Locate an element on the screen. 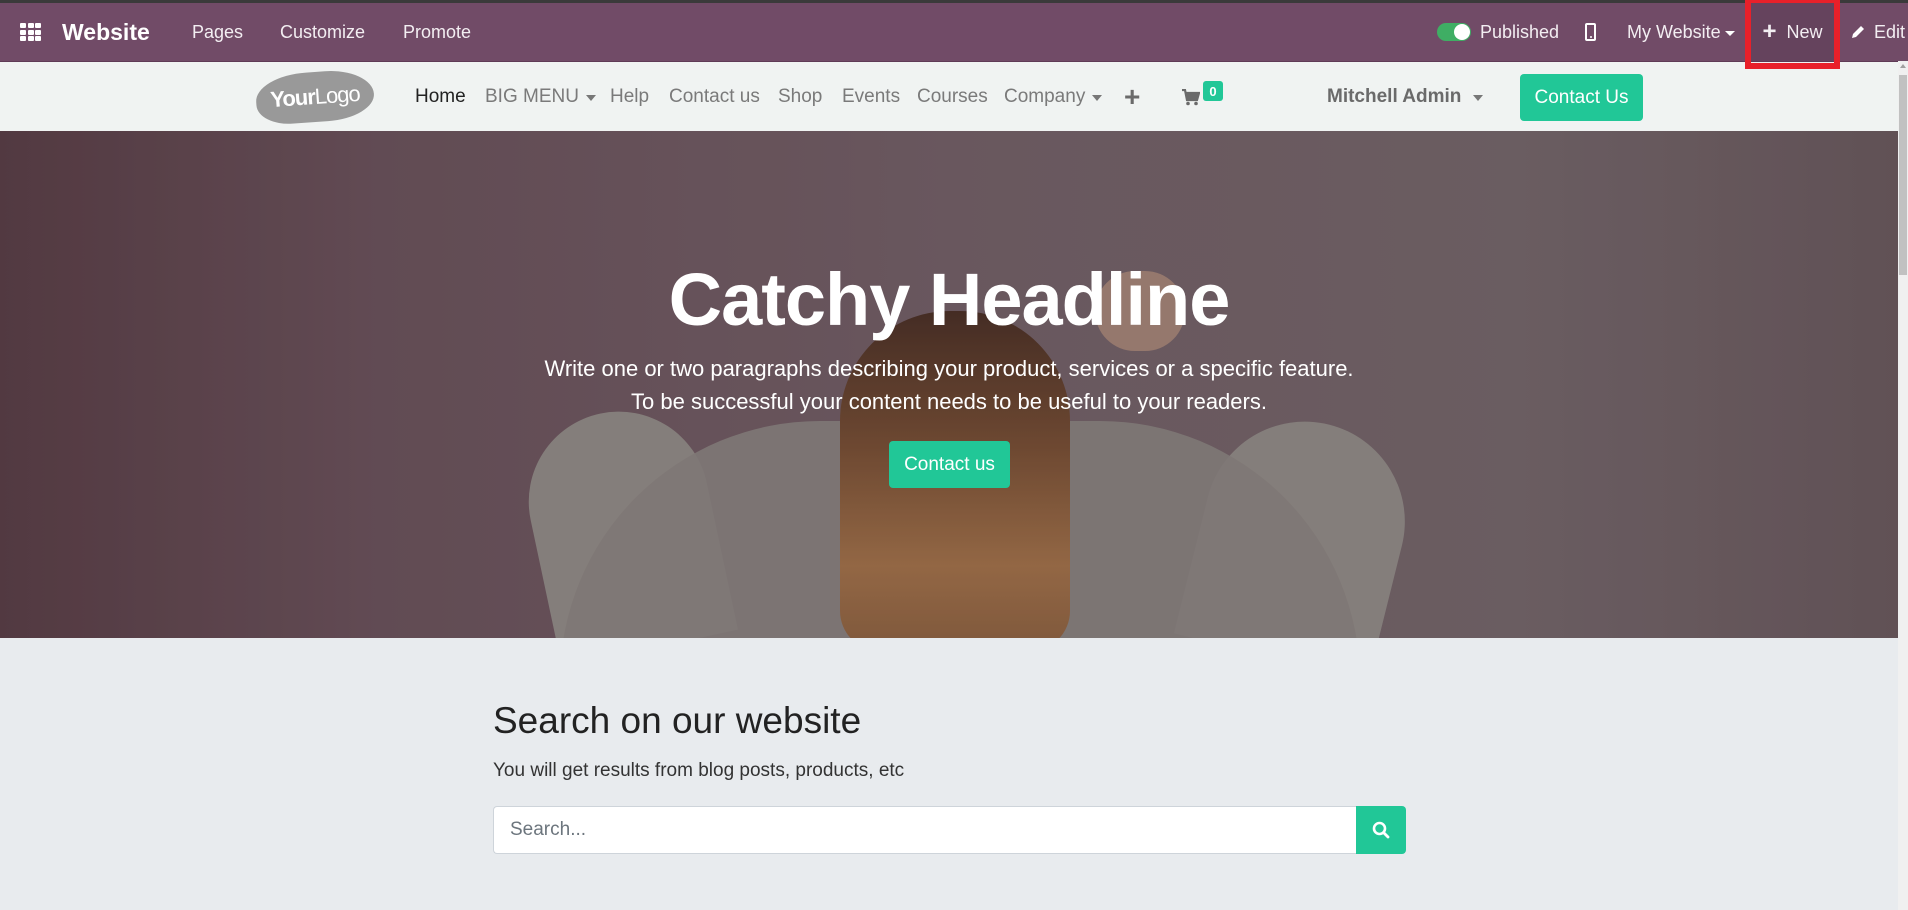 Image resolution: width=1908 pixels, height=910 pixels. user-menu: Mitchell Admin is located at coordinates (1405, 97).